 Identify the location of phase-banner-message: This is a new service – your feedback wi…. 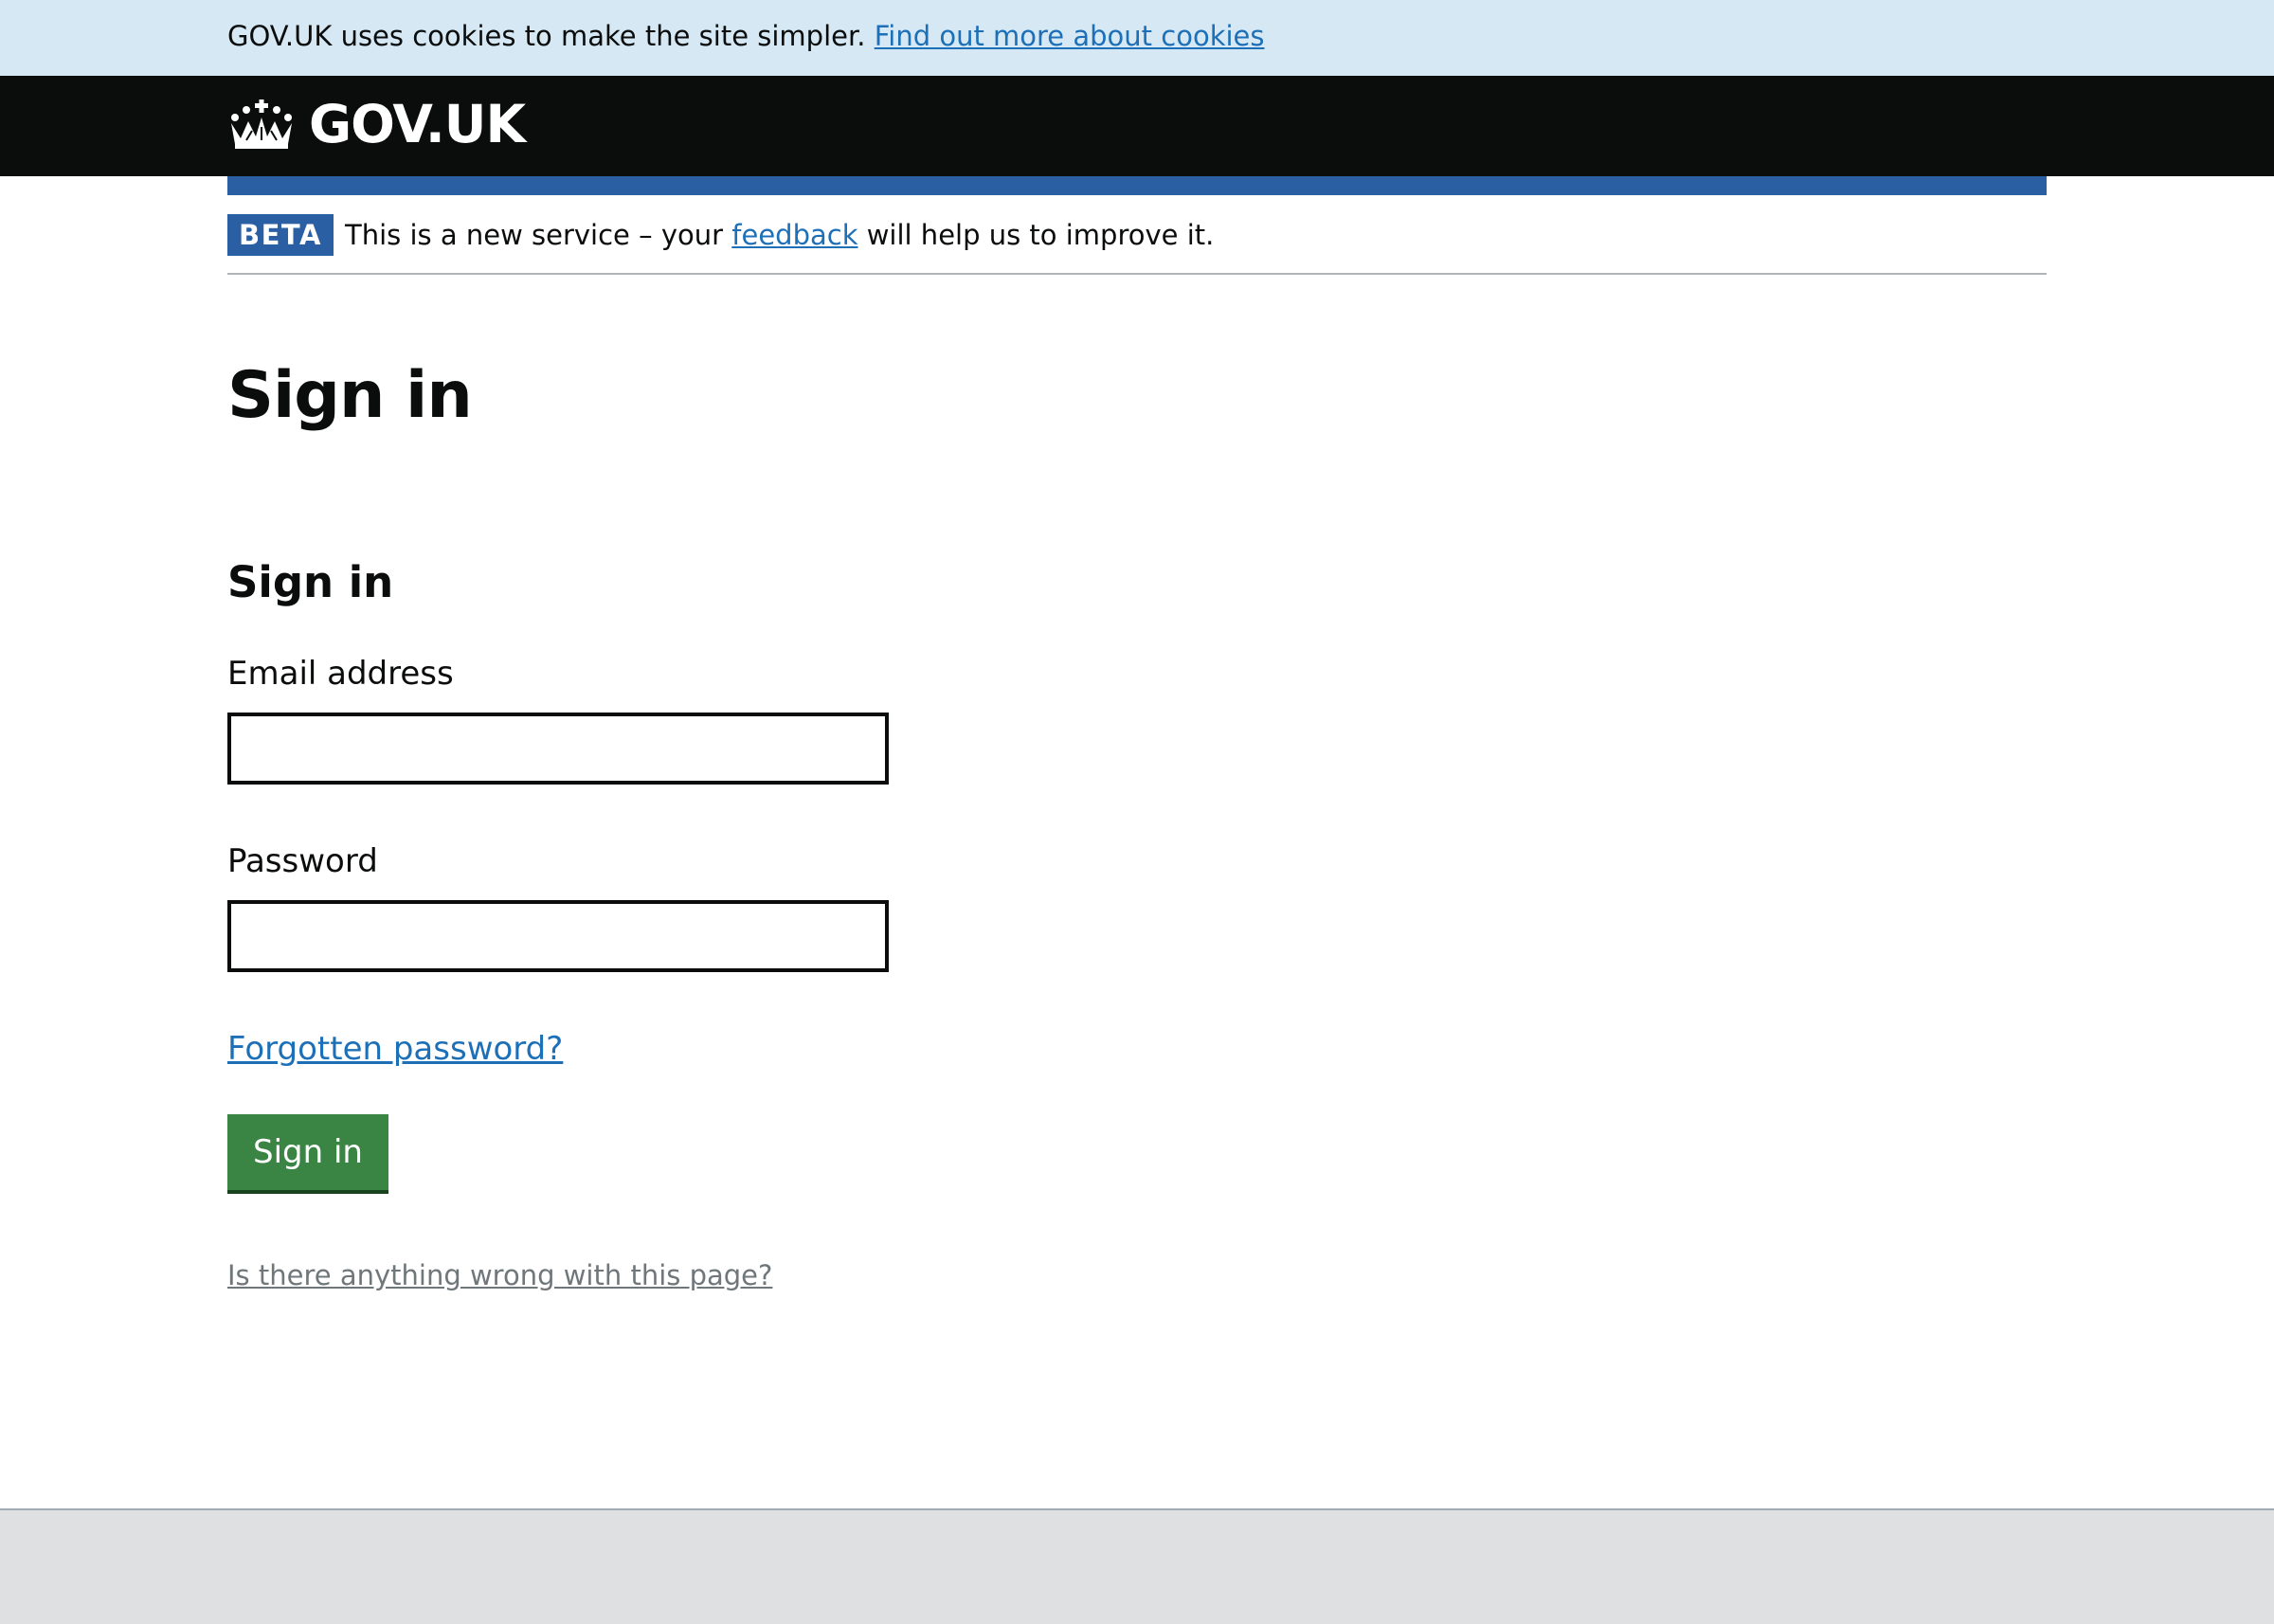
(779, 235).